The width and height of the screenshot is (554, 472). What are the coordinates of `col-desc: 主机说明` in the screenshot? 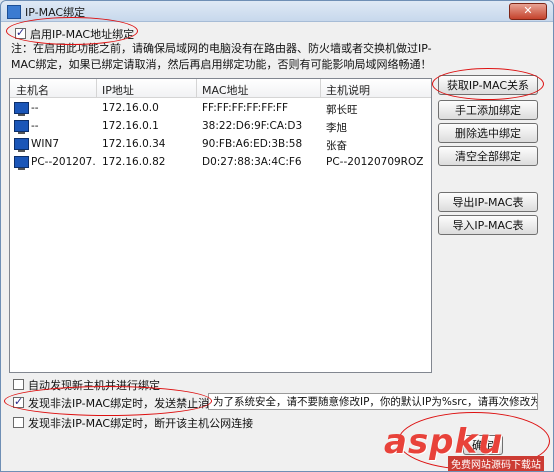 It's located at (348, 90).